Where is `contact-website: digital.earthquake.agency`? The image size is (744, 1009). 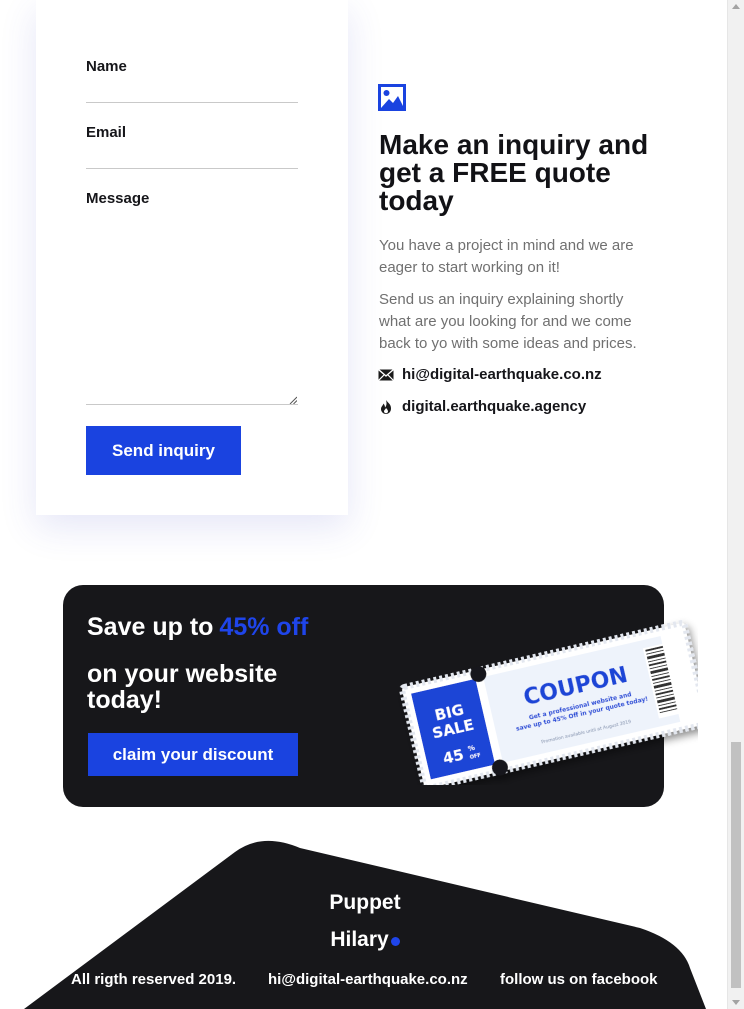
contact-website: digital.earthquake.agency is located at coordinates (482, 406).